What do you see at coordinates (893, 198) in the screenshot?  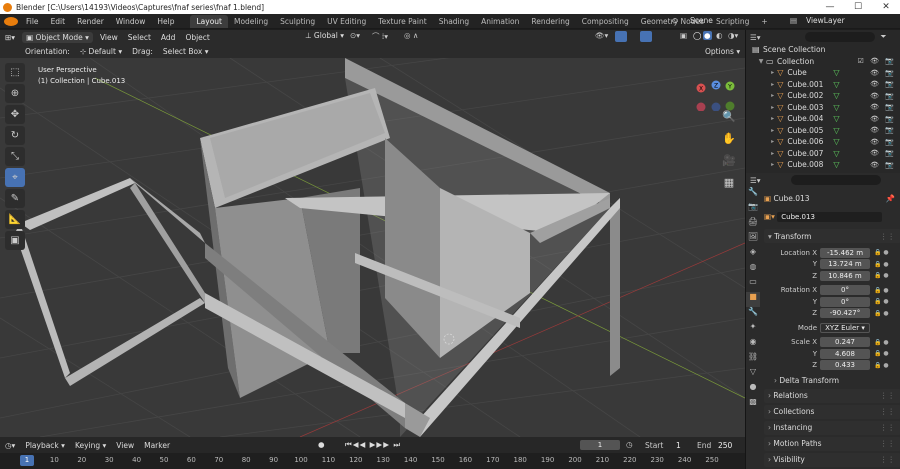 I see `pin-icon: 📌` at bounding box center [893, 198].